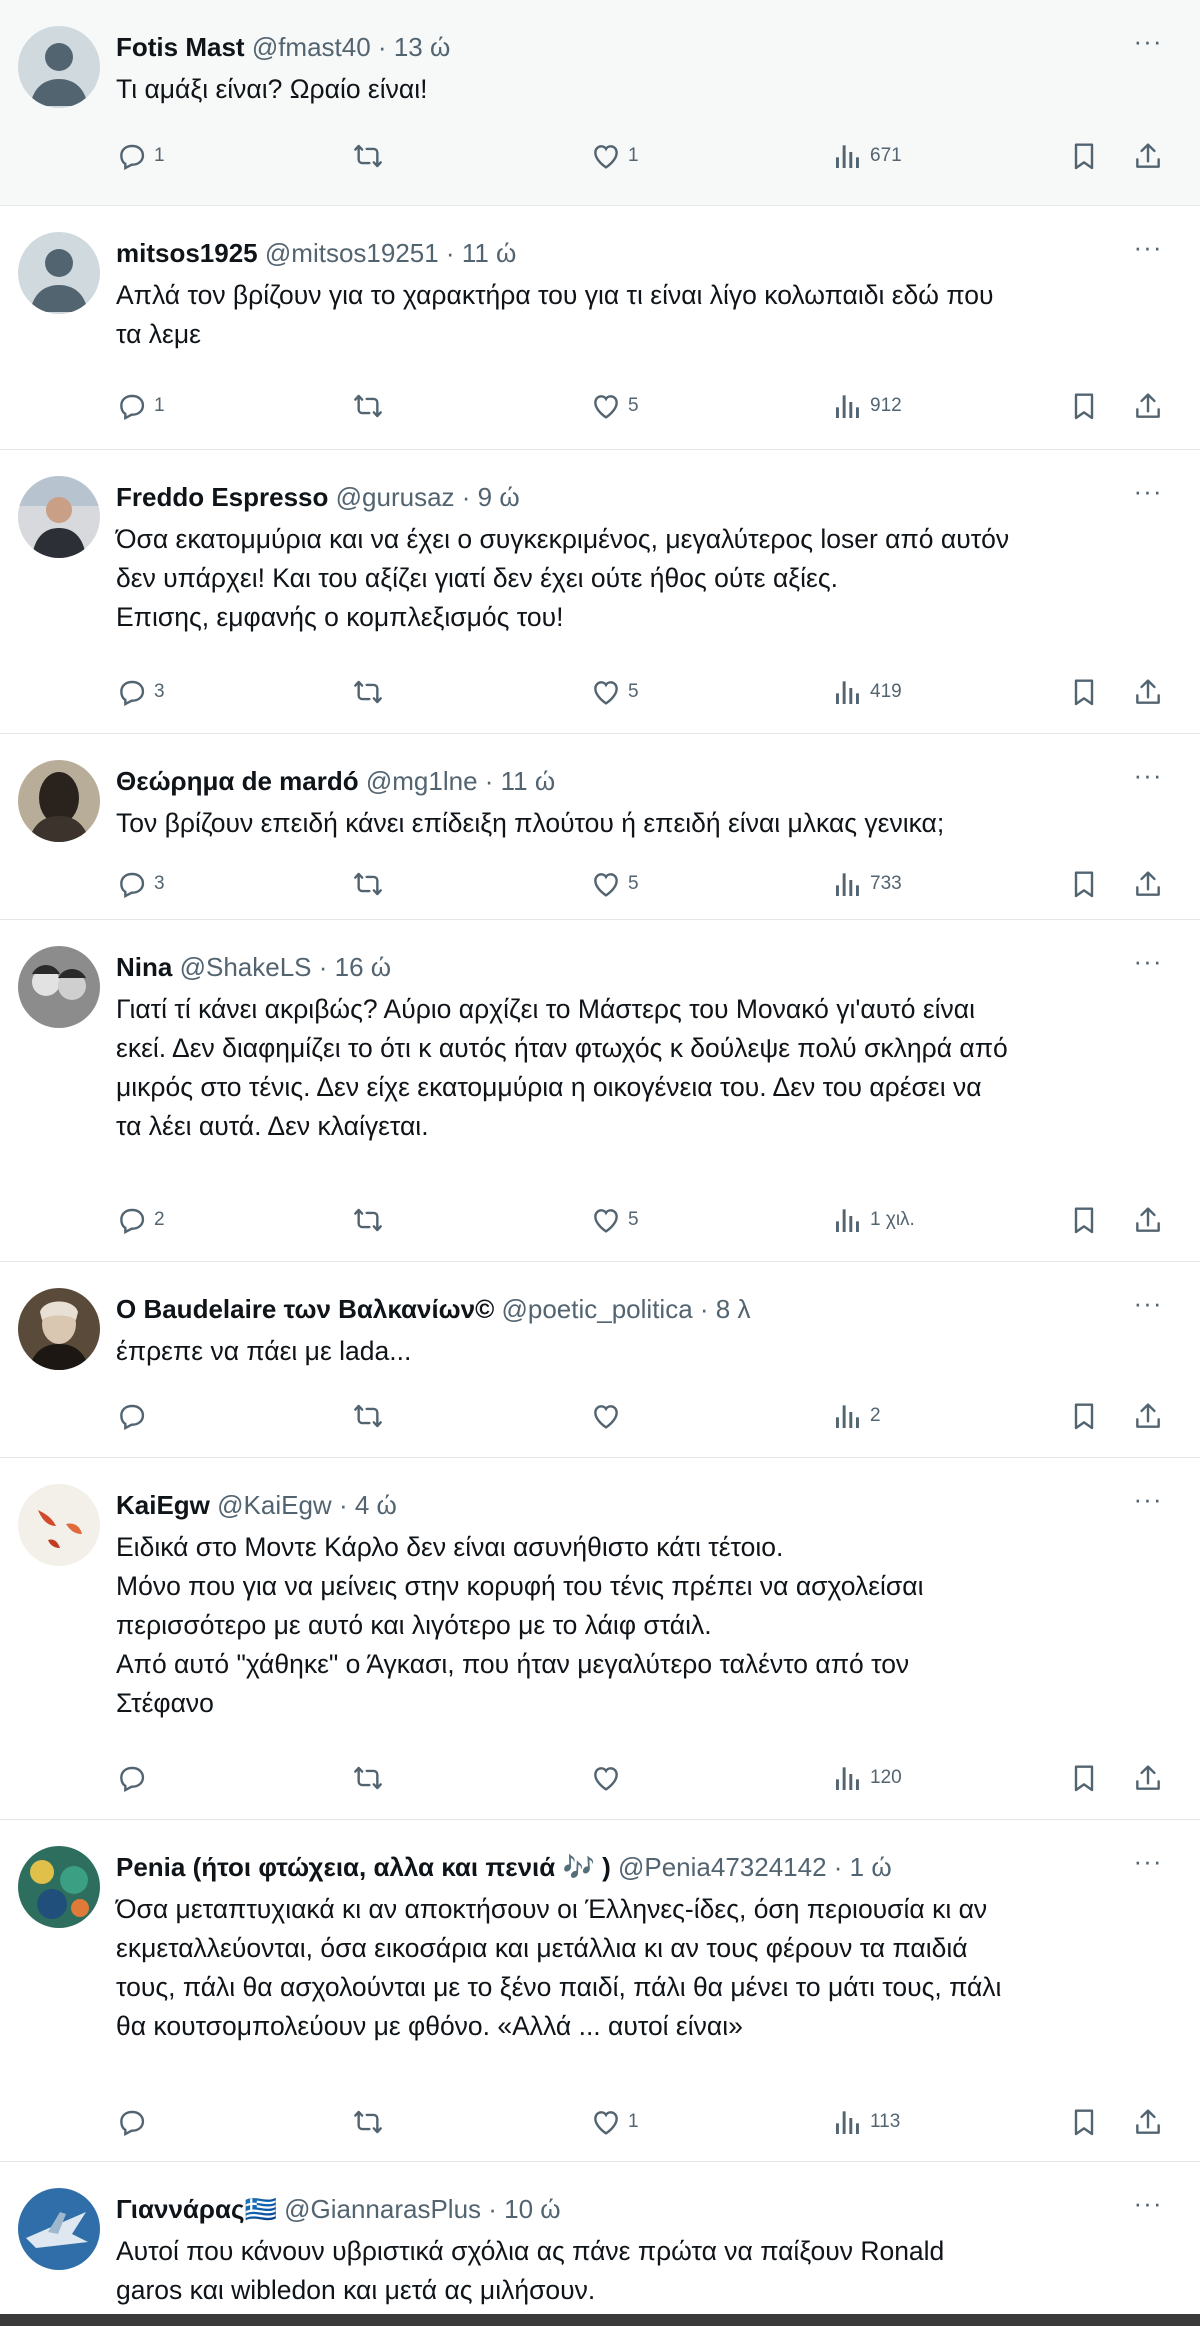 The height and width of the screenshot is (2326, 1200). Describe the element at coordinates (873, 1220) in the screenshot. I see `views-button: 1 χιλ.` at that location.